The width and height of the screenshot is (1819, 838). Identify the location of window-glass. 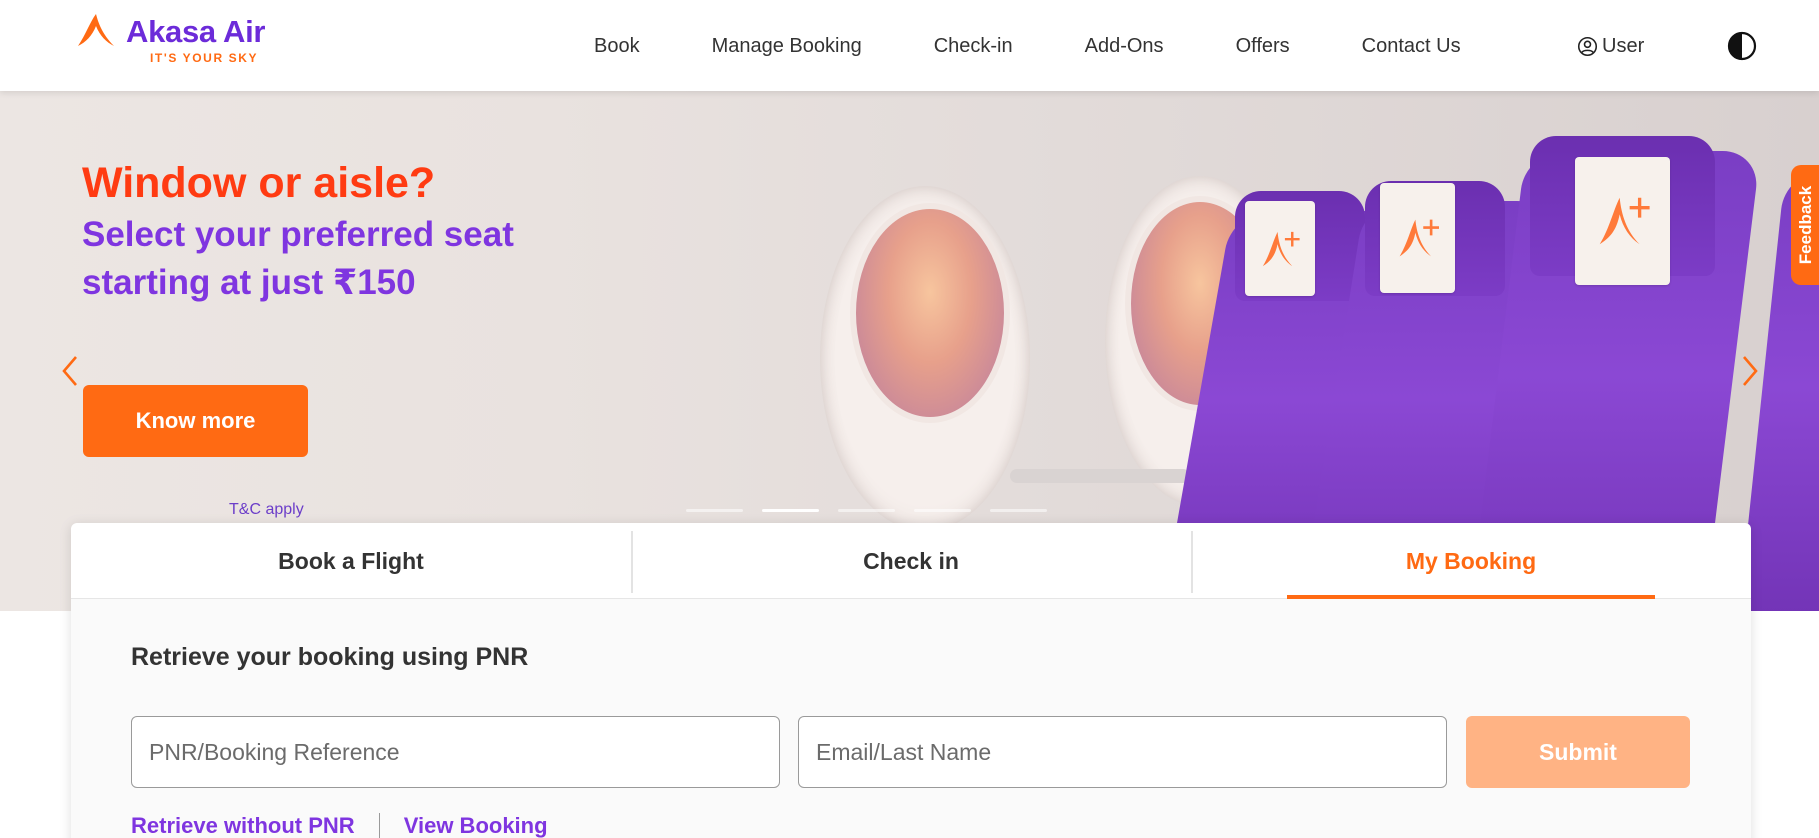
(930, 313).